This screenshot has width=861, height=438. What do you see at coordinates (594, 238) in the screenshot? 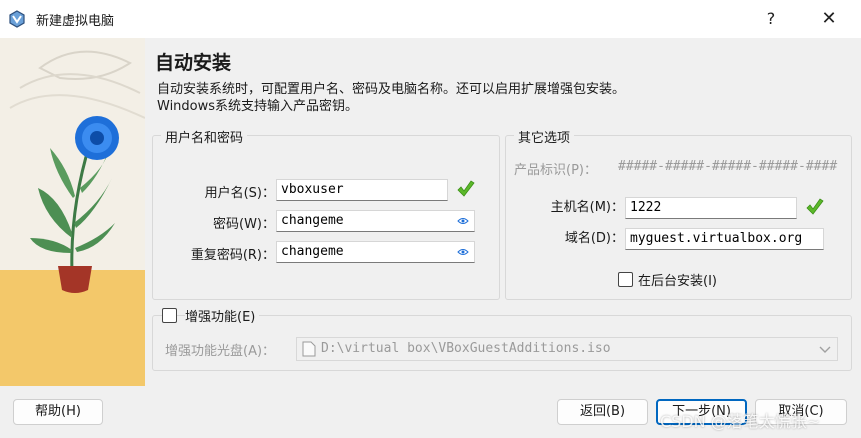
I see `domain-label: 域名(D)：` at bounding box center [594, 238].